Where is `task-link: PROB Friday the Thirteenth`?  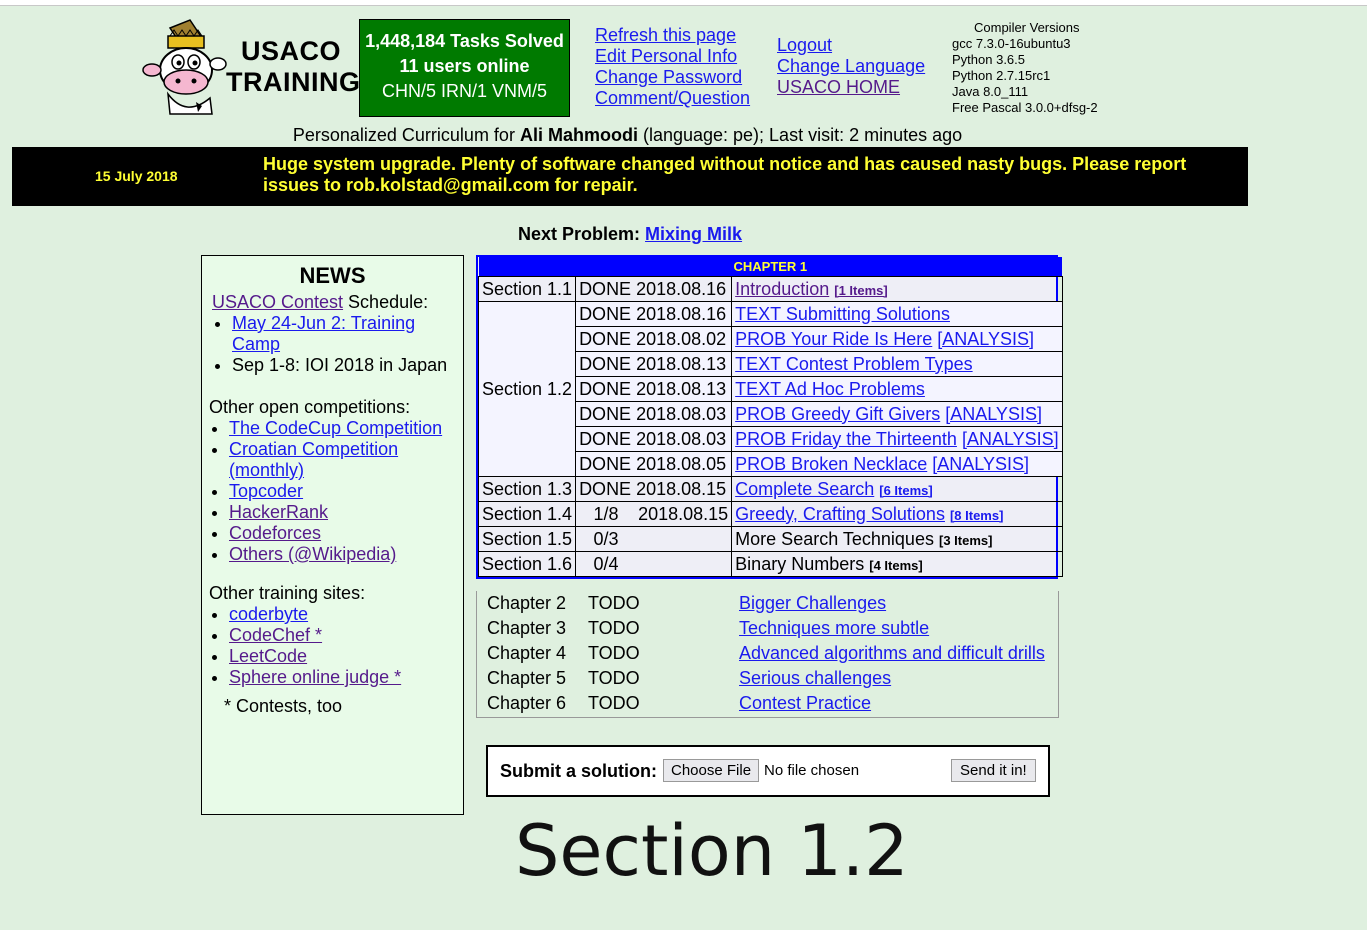 task-link: PROB Friday the Thirteenth is located at coordinates (846, 439).